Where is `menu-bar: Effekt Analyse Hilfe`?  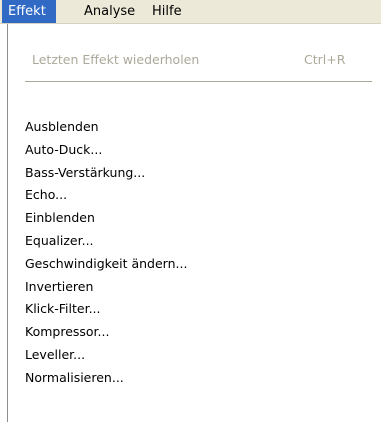 menu-bar: Effekt Analyse Hilfe is located at coordinates (190, 12).